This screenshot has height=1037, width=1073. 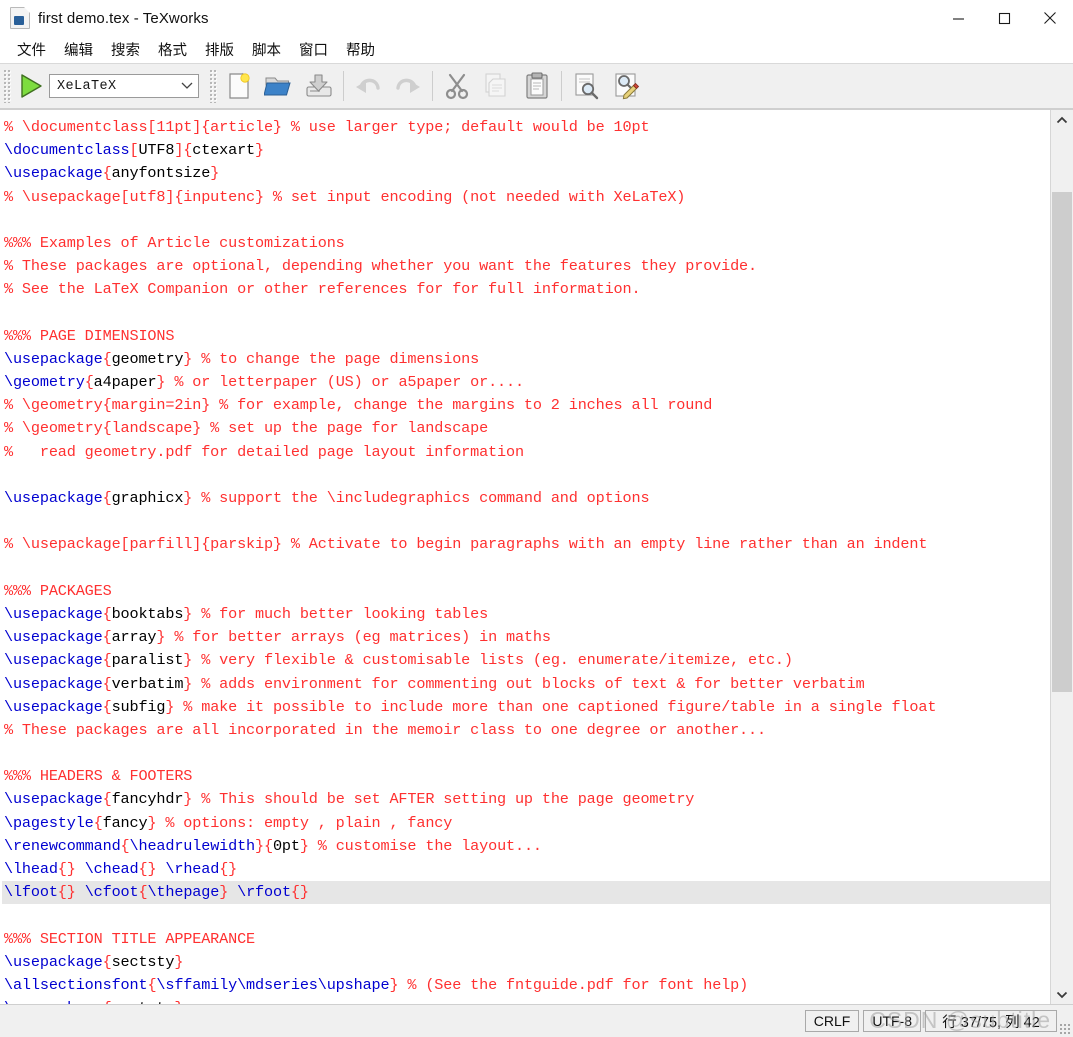 I want to click on encoding-indicator: UTF-8, so click(x=892, y=1021).